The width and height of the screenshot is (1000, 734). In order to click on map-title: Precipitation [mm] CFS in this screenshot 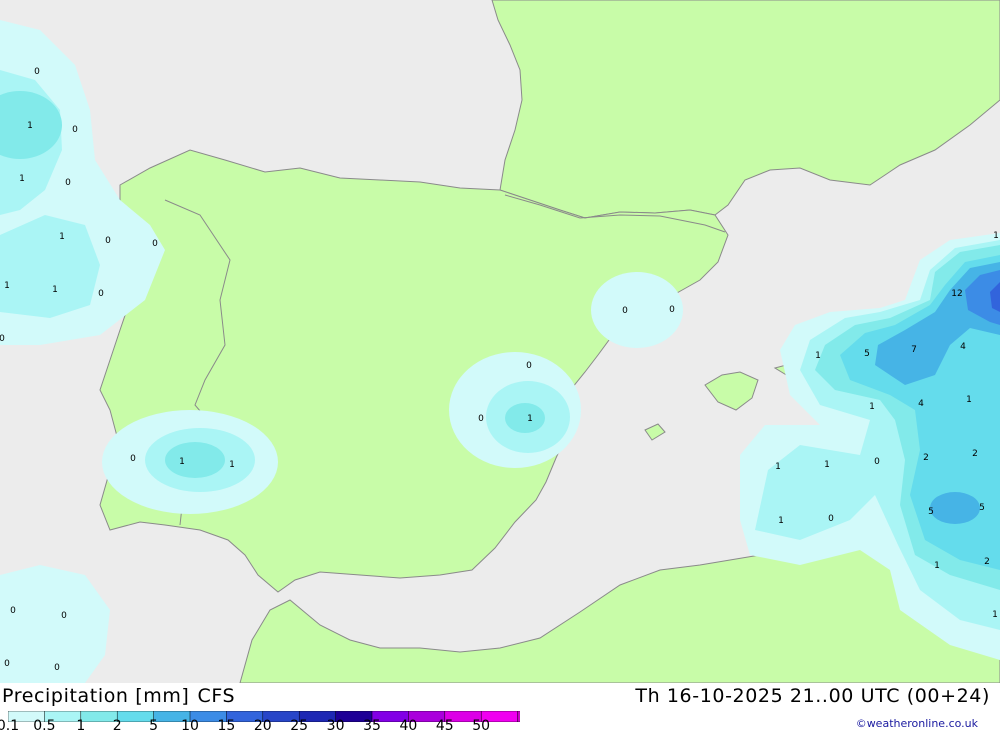, I will do `click(118, 696)`.